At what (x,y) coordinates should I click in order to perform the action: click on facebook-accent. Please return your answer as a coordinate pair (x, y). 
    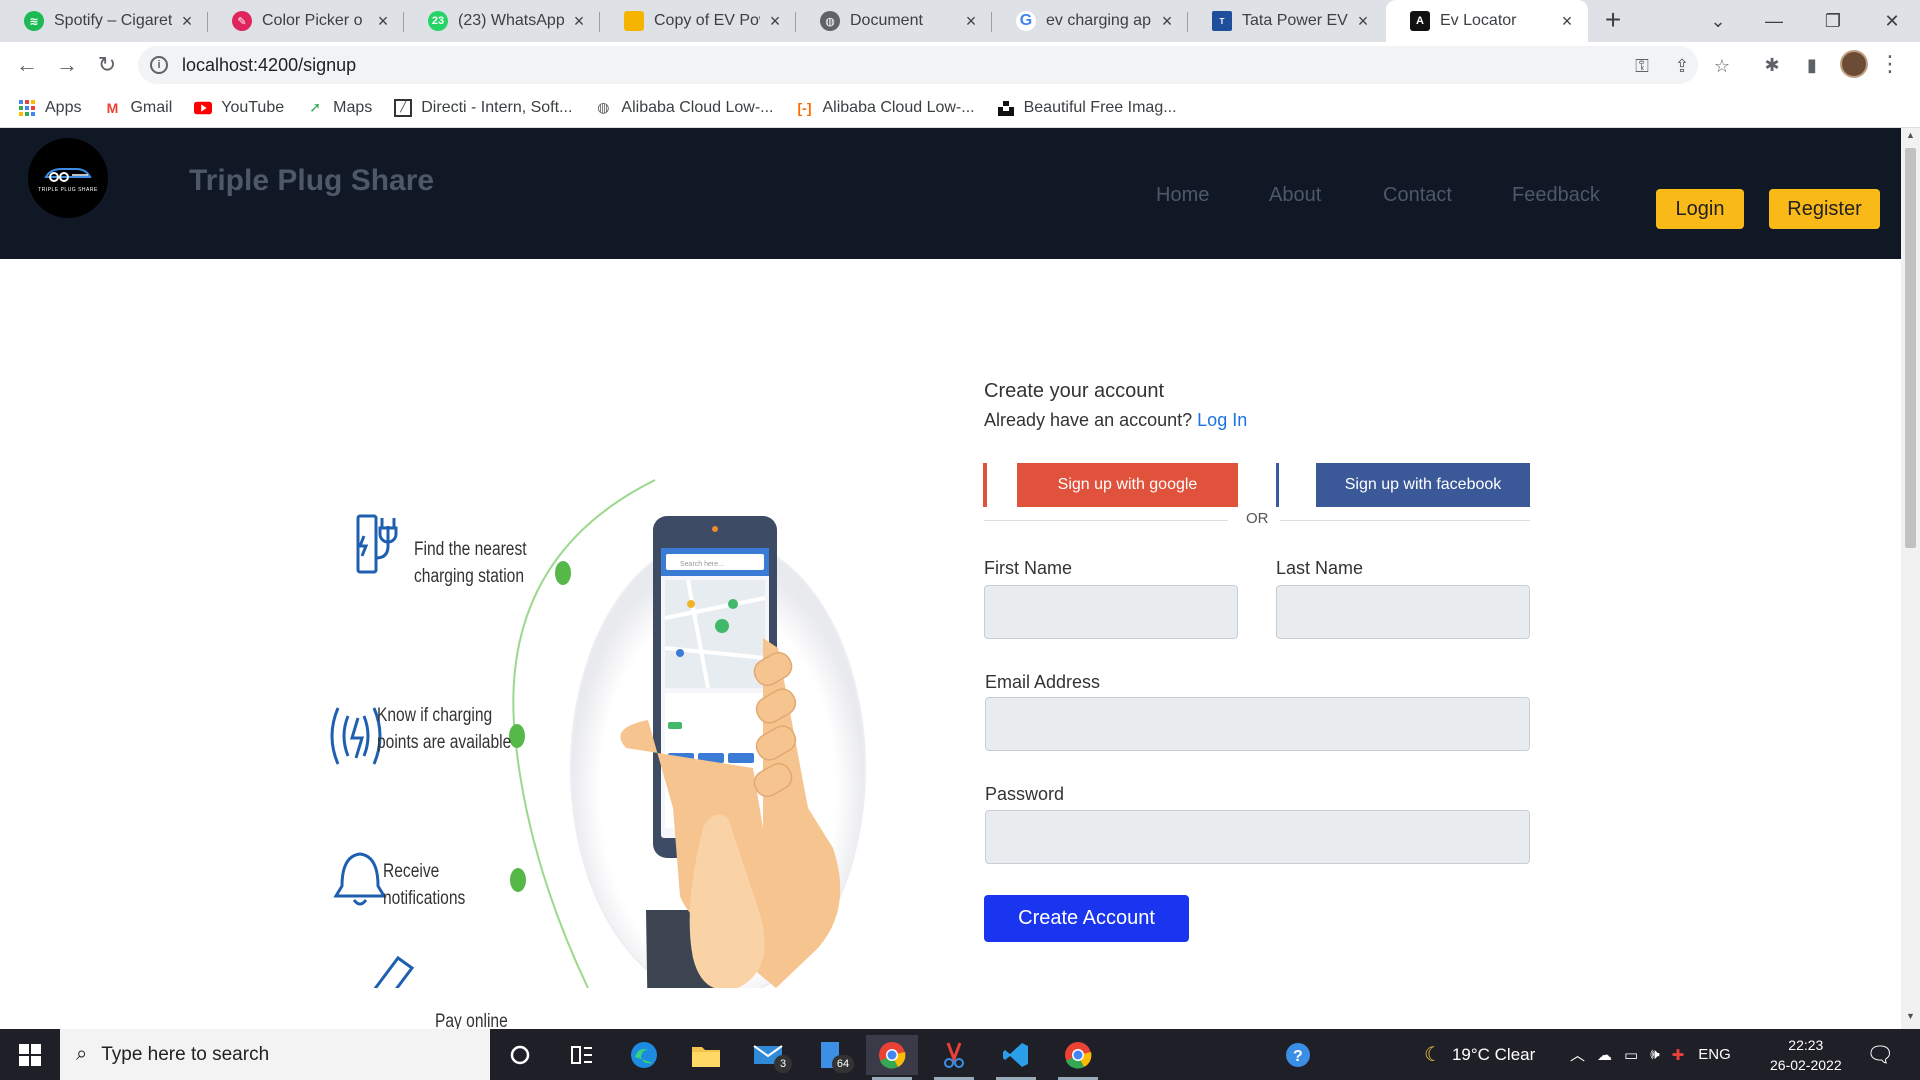
    Looking at the image, I should click on (1277, 485).